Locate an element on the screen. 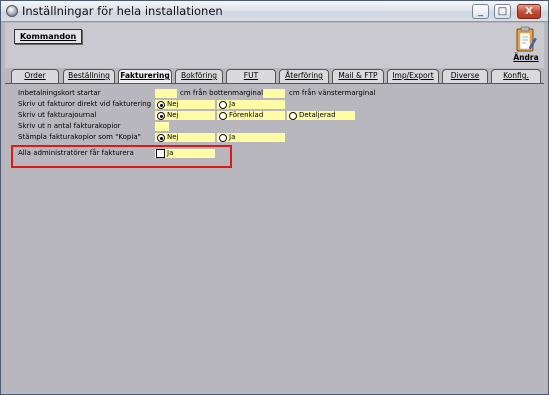 The width and height of the screenshot is (549, 395). tab-fut: FUT is located at coordinates (251, 76).